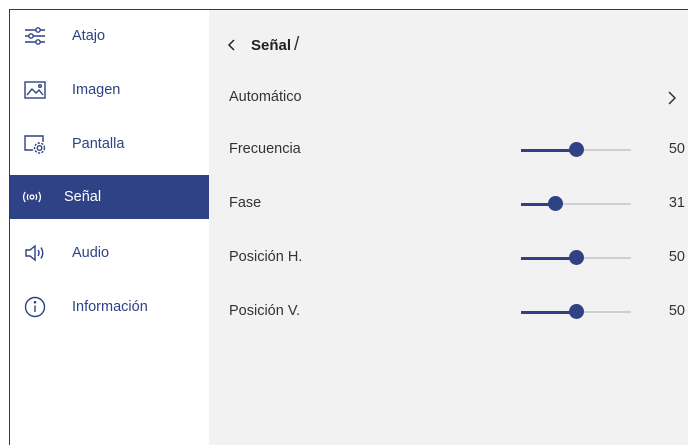  What do you see at coordinates (89, 36) in the screenshot?
I see `sidebar-item-label: Atajo` at bounding box center [89, 36].